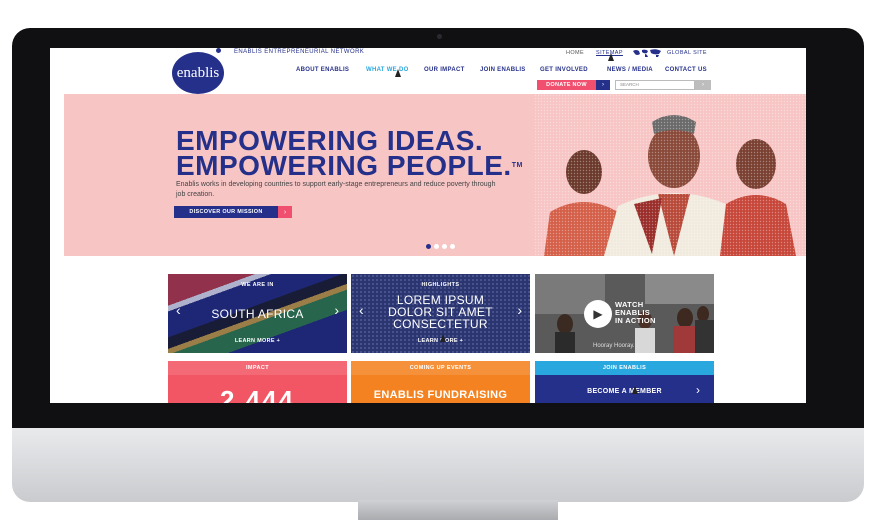 The height and width of the screenshot is (520, 880). What do you see at coordinates (198, 73) in the screenshot?
I see `logo: enablis` at bounding box center [198, 73].